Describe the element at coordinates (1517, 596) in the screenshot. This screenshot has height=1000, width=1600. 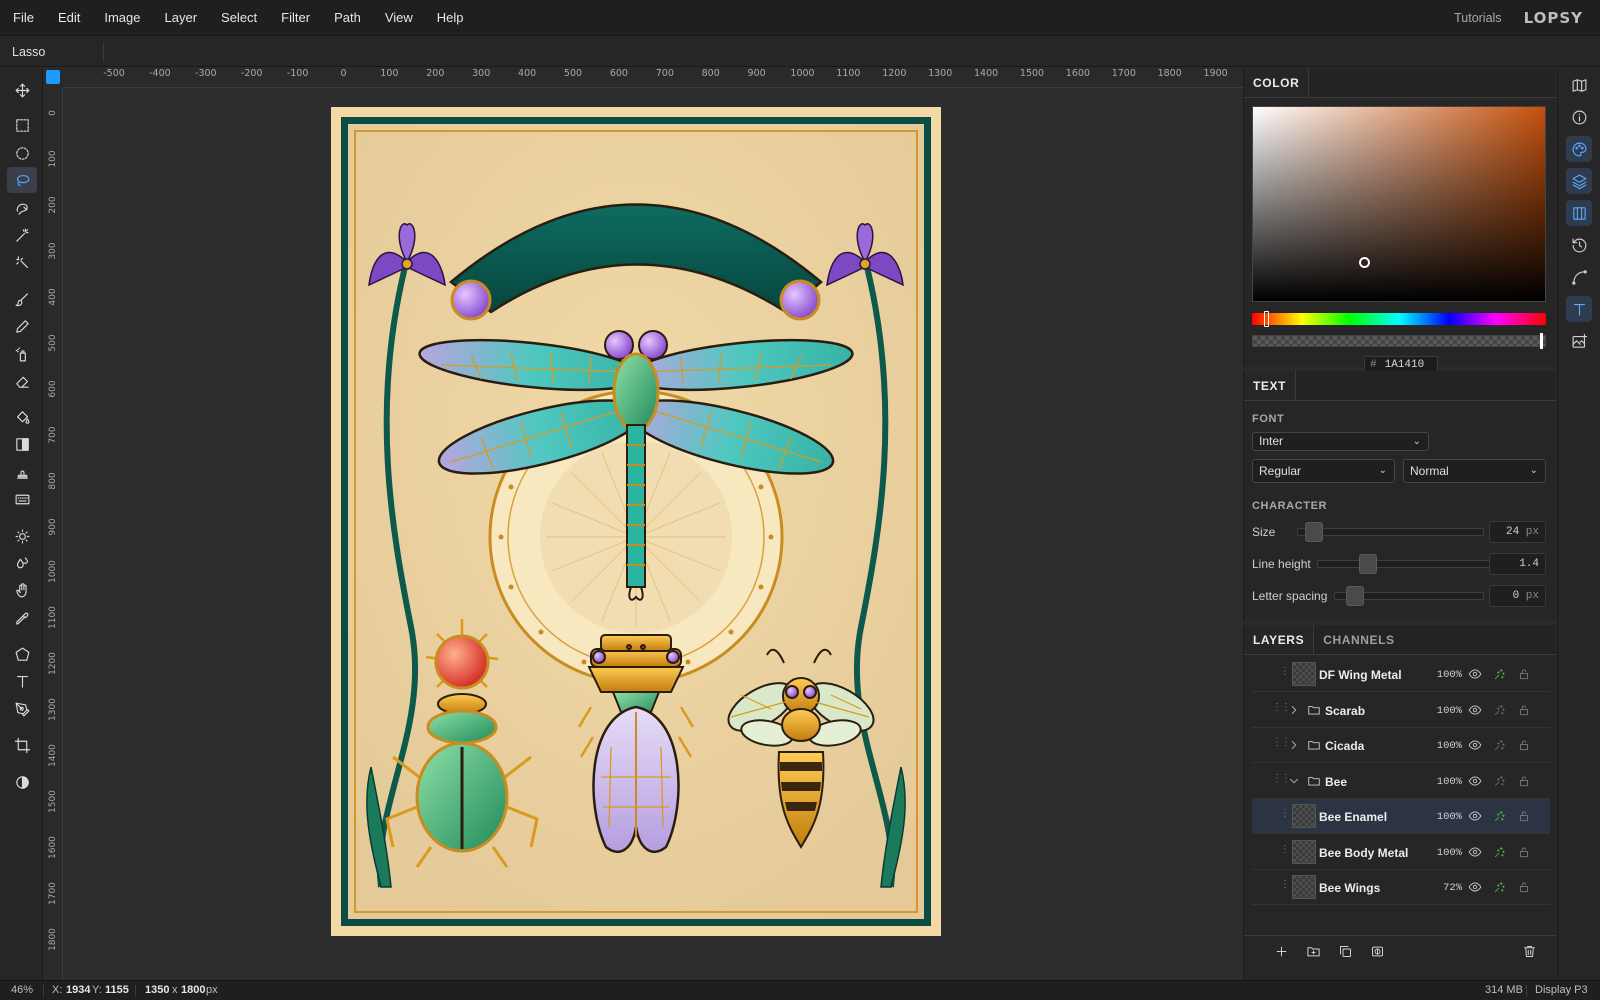
I see `letter-spacing-input: 0 px` at that location.